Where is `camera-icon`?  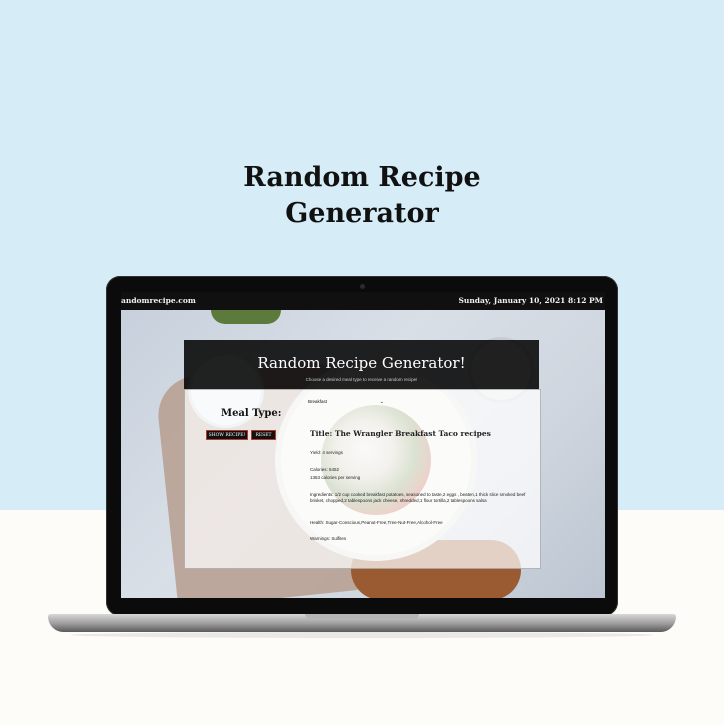
camera-icon is located at coordinates (362, 286).